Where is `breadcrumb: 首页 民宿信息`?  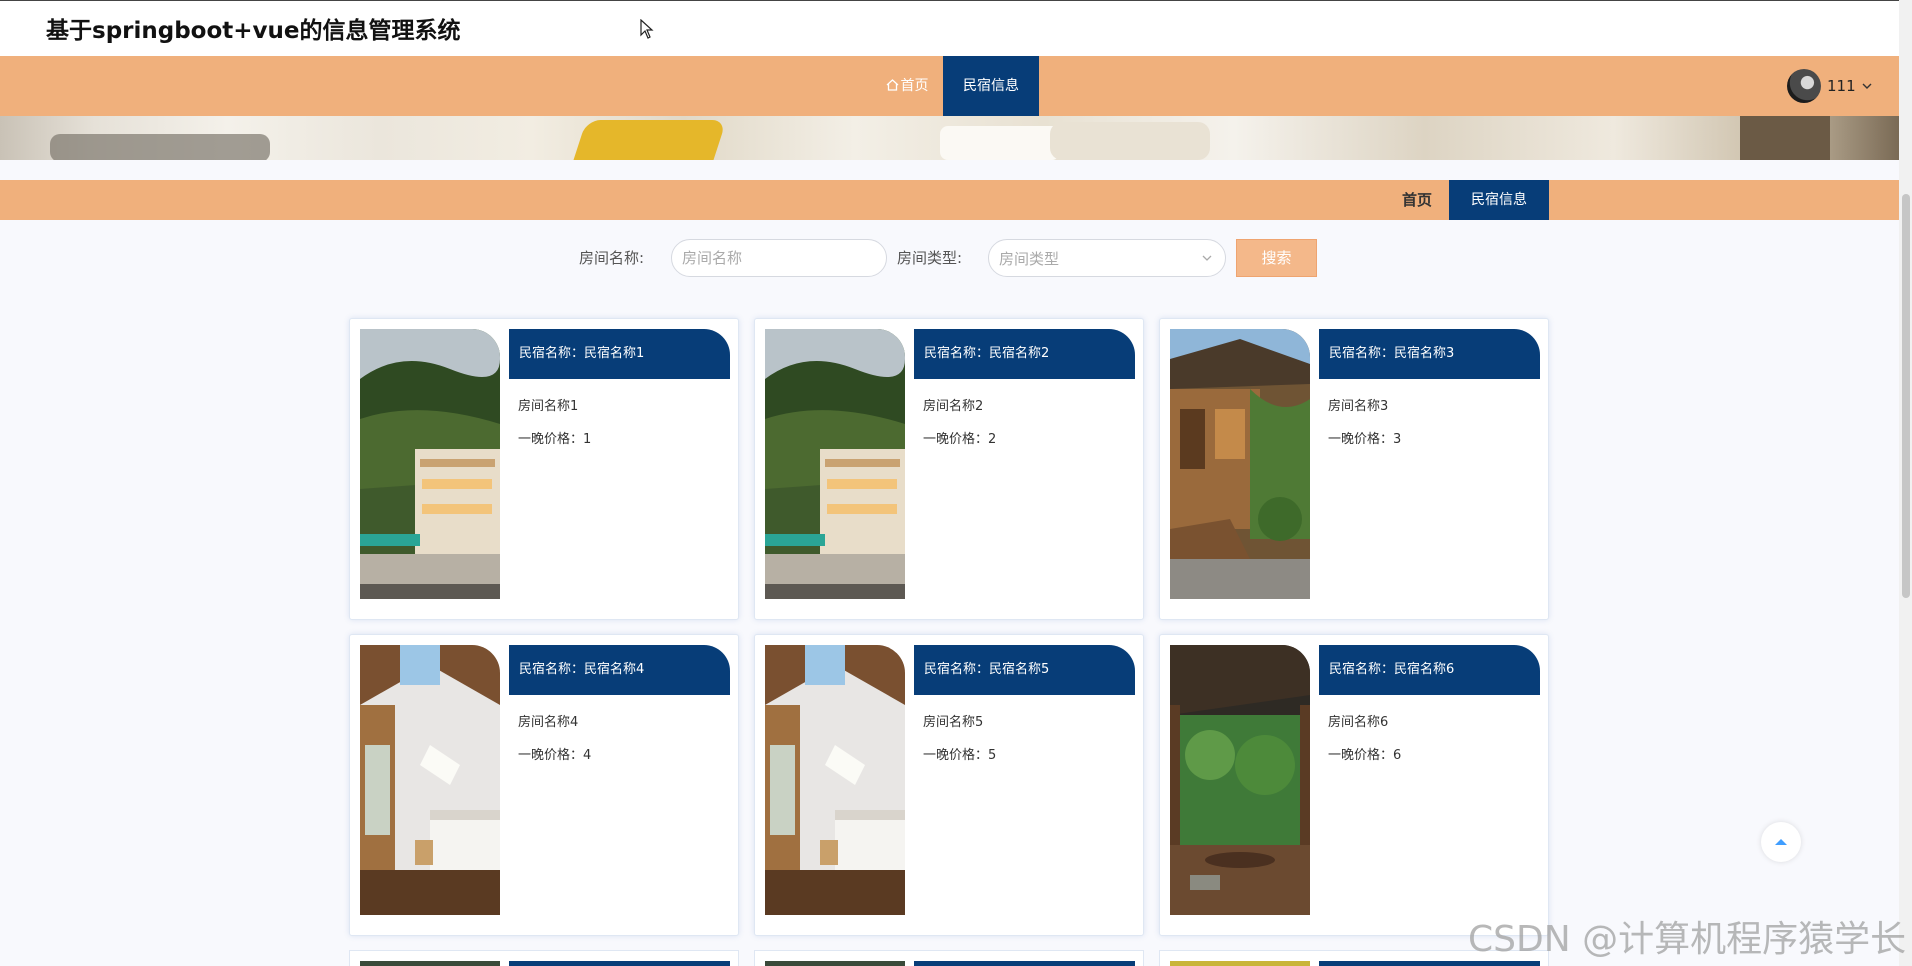
breadcrumb: 首页 民宿信息 is located at coordinates (949, 200).